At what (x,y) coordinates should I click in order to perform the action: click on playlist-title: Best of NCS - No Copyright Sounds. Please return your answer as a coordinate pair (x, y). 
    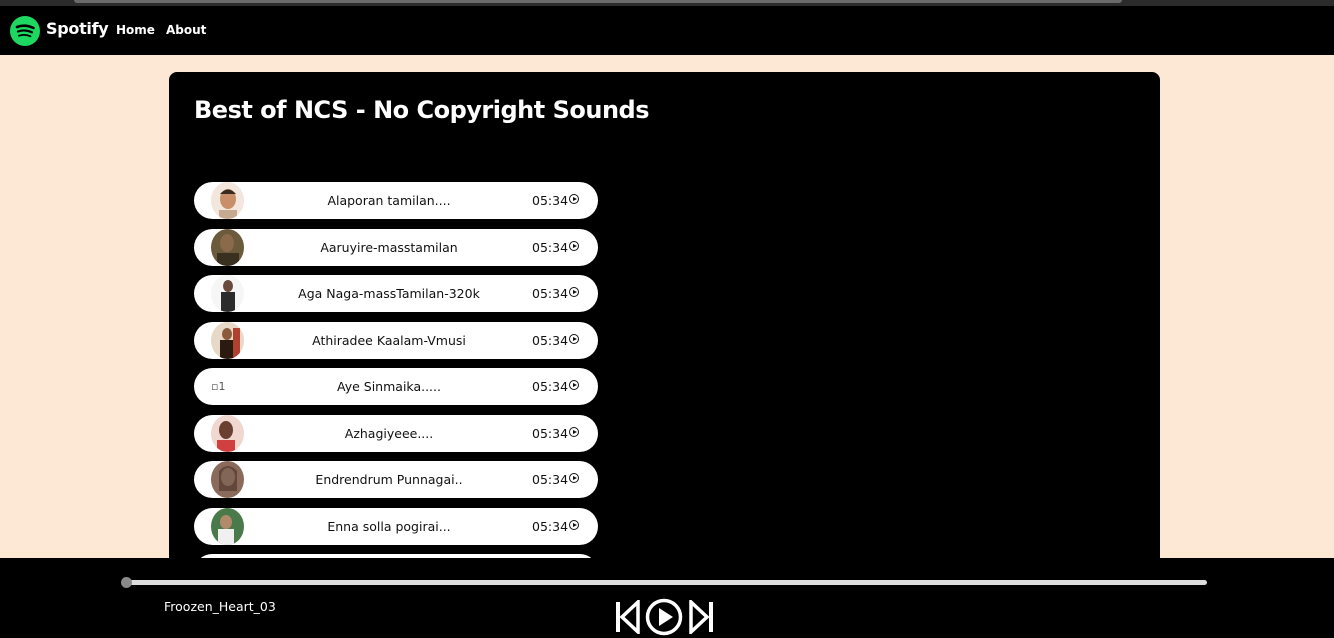
    Looking at the image, I should click on (422, 110).